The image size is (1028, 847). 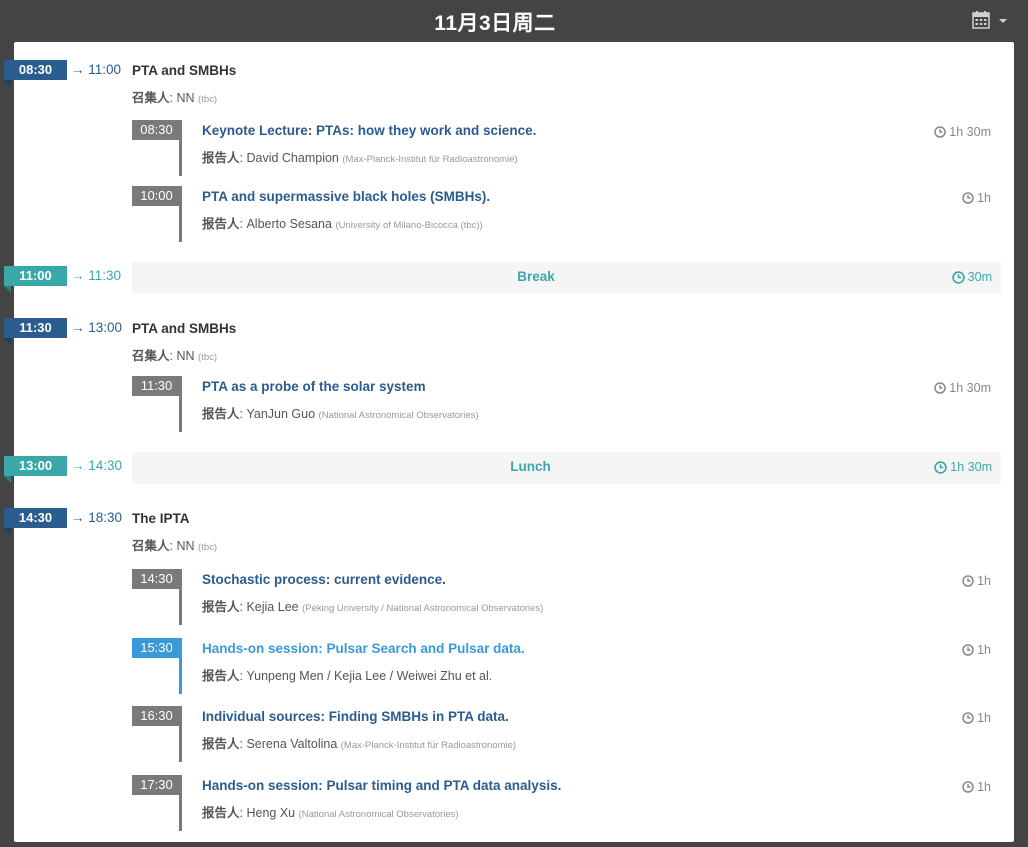 What do you see at coordinates (156, 130) in the screenshot?
I see `talk-start-time: 08:30` at bounding box center [156, 130].